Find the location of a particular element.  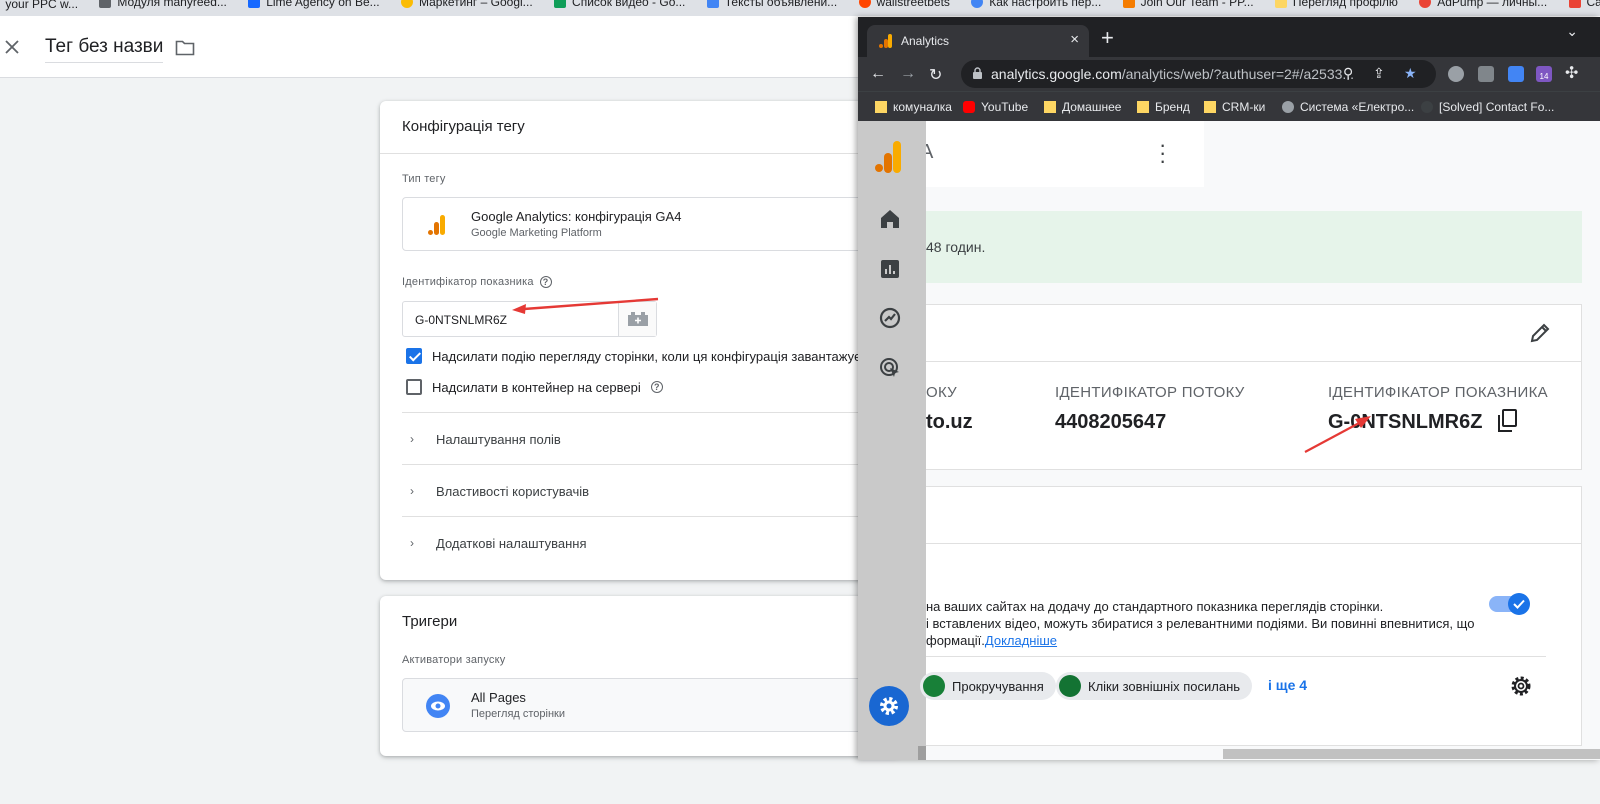

share-icon: ⇪ is located at coordinates (1379, 73).